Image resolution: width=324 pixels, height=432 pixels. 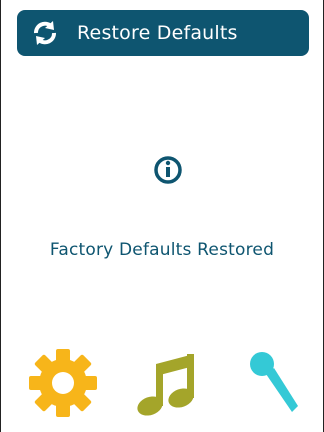 I want to click on header-bar: Restore Defaults, so click(x=163, y=33).